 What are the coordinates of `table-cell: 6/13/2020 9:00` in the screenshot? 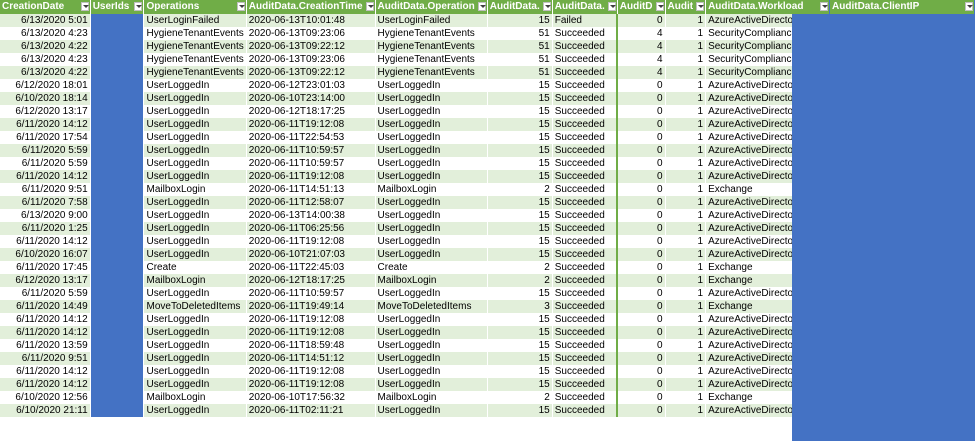 It's located at (45, 215).